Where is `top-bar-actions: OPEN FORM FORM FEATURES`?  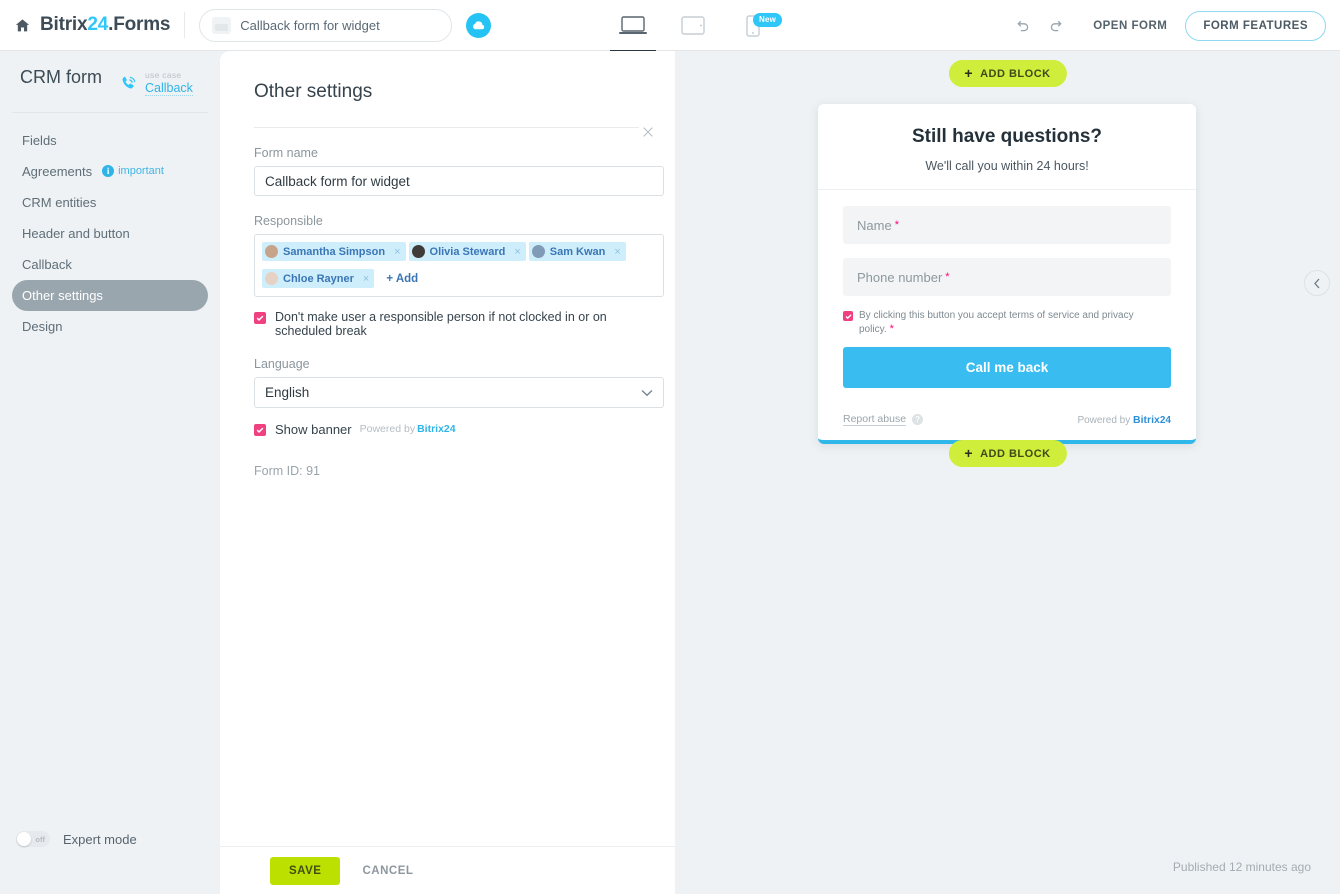 top-bar-actions: OPEN FORM FORM FEATURES is located at coordinates (1165, 25).